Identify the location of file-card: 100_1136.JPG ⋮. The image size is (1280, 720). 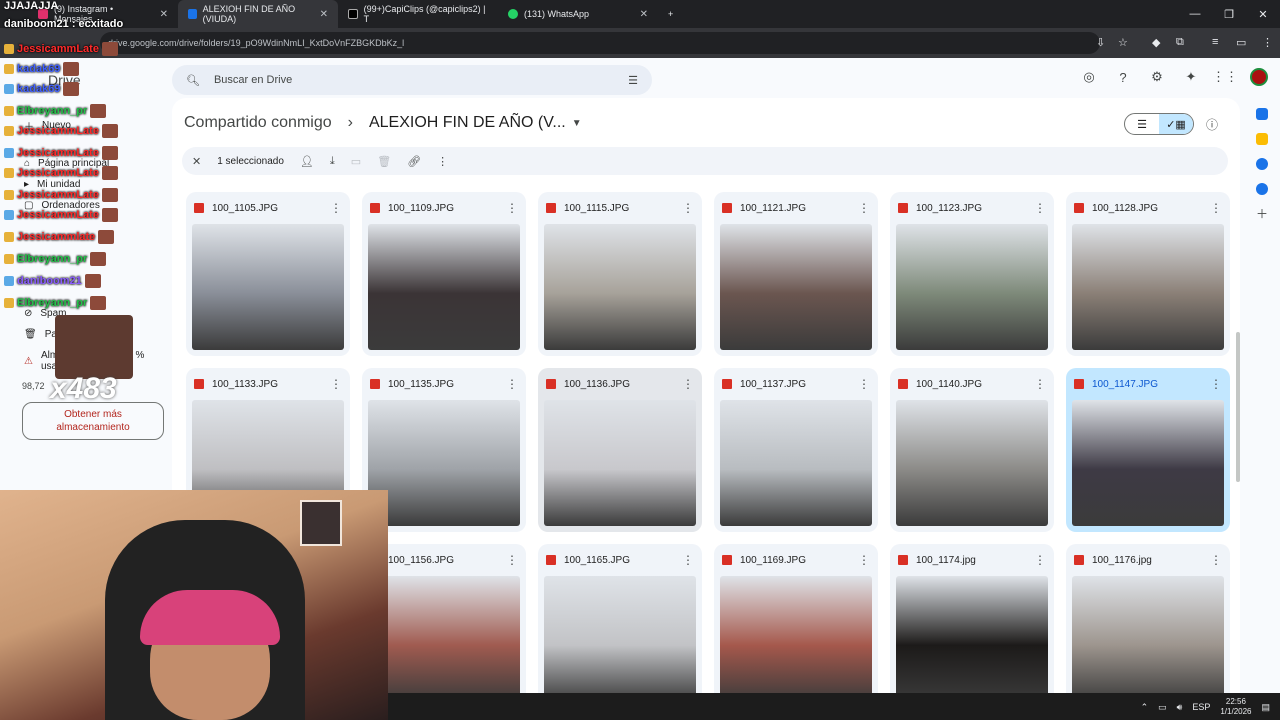
(620, 450).